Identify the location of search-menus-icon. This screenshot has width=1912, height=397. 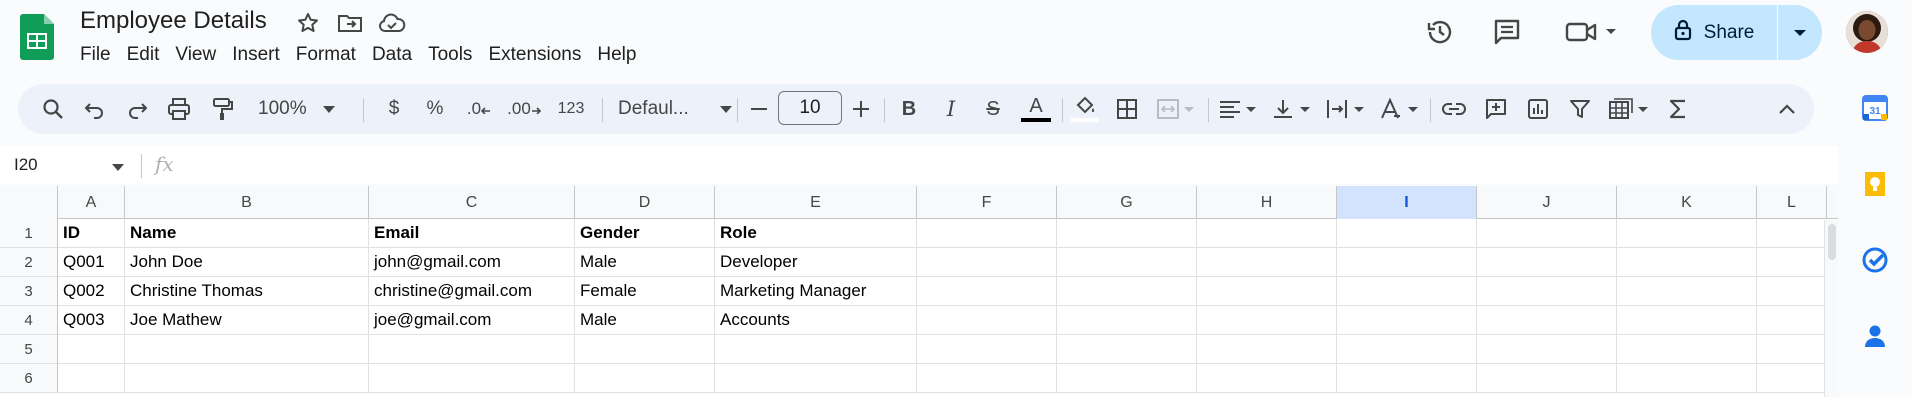
(53, 109).